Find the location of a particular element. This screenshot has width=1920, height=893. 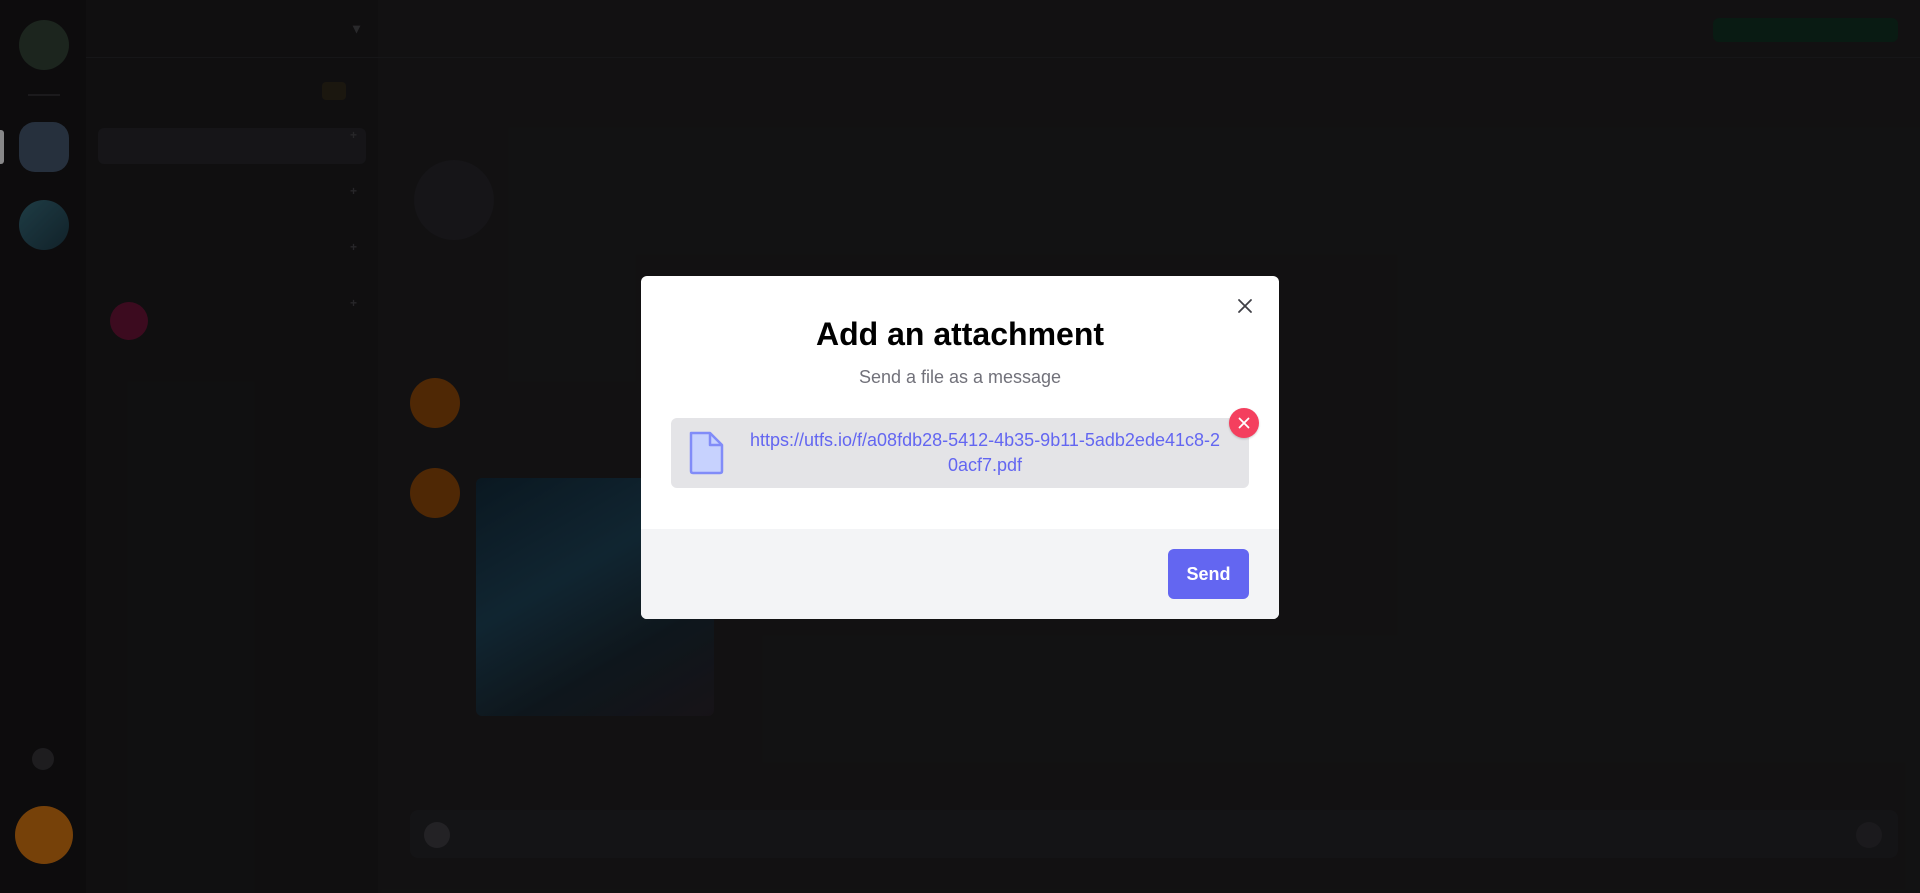

close-button is located at coordinates (1245, 306).